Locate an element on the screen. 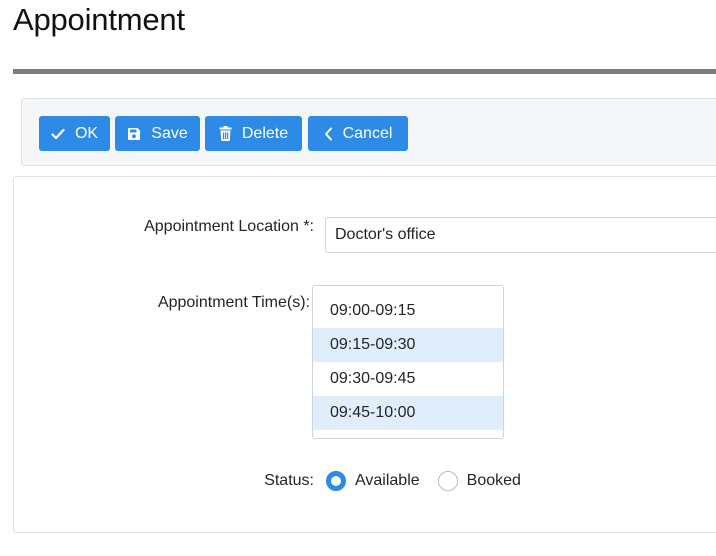 The height and width of the screenshot is (556, 716). action-toolbar: OK Save Delete Cancel is located at coordinates (368, 132).